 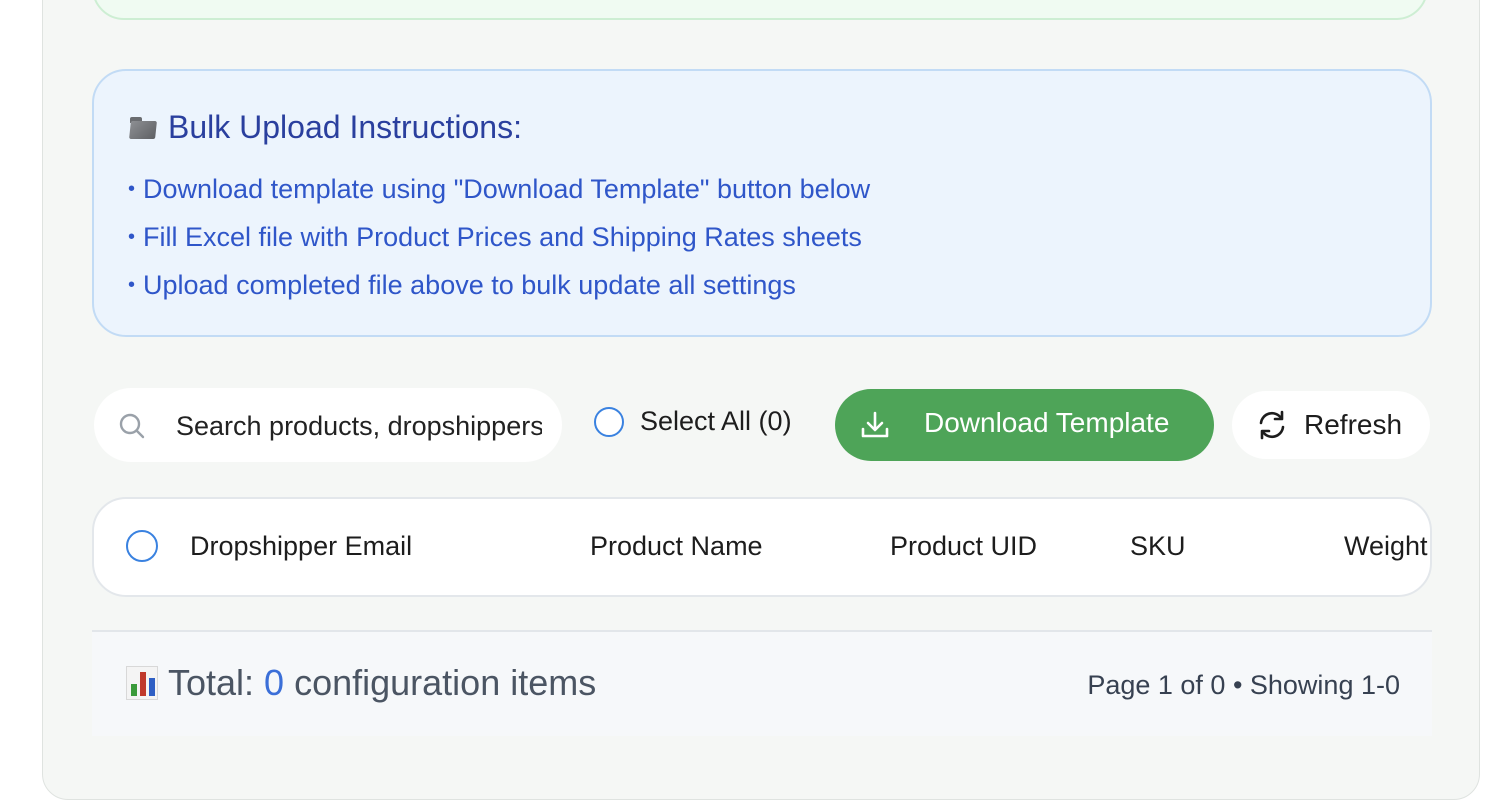 I want to click on instructions-title: Bulk Upload Instructions:, so click(x=325, y=127).